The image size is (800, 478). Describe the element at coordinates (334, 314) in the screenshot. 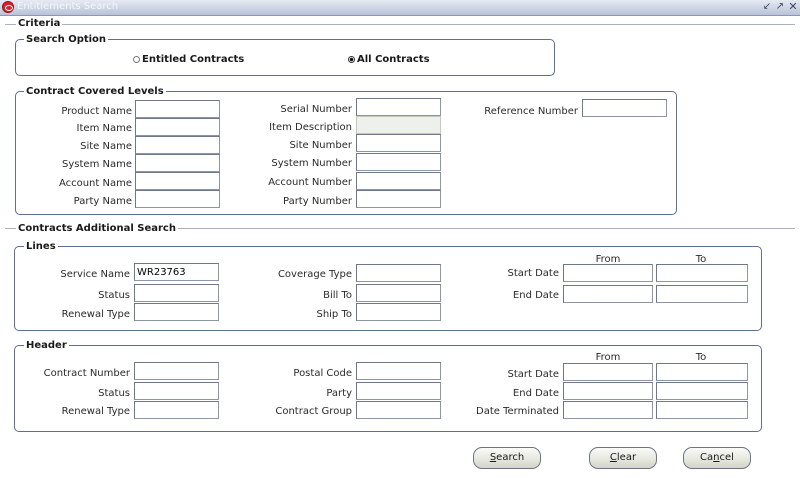

I see `ship-to-label: Ship To` at that location.